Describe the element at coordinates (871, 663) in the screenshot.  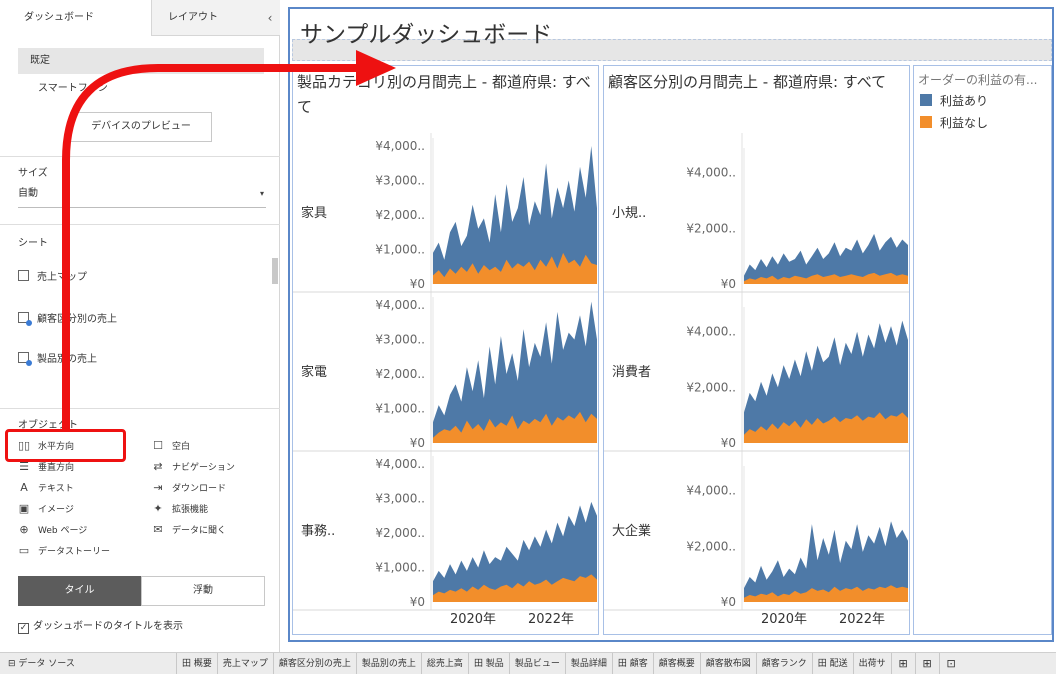
I see `sheet-tab: 出荷サ` at that location.